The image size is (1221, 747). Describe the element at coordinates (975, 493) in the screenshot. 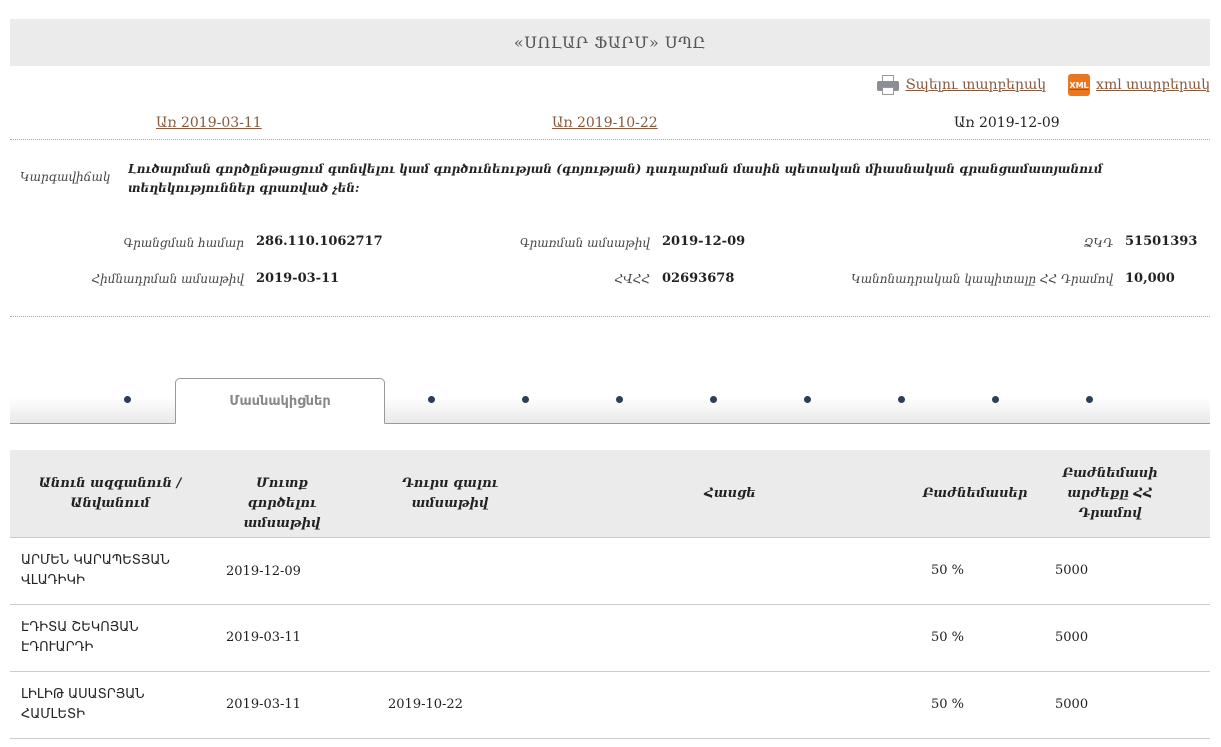

I see `header-shares: Բաժնեմասեր` at that location.